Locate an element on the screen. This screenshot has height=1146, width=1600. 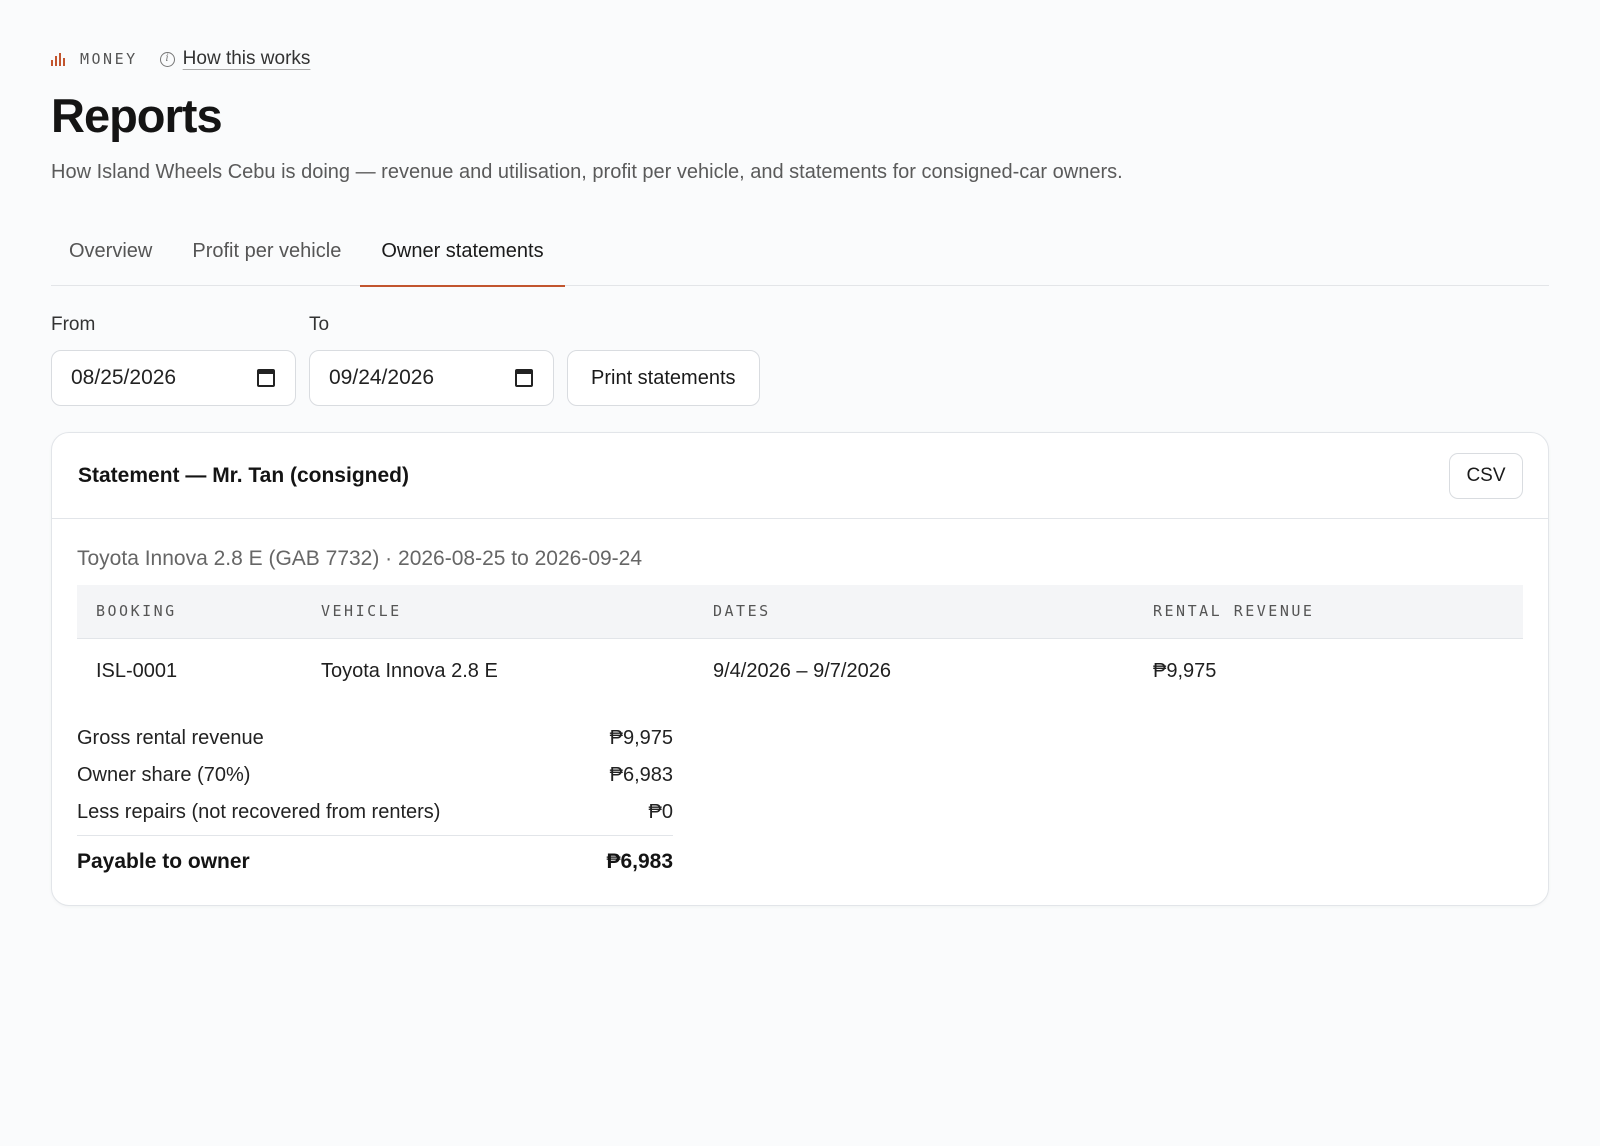
column-header-rental-revenue: RENTAL REVENUE is located at coordinates (1328, 612).